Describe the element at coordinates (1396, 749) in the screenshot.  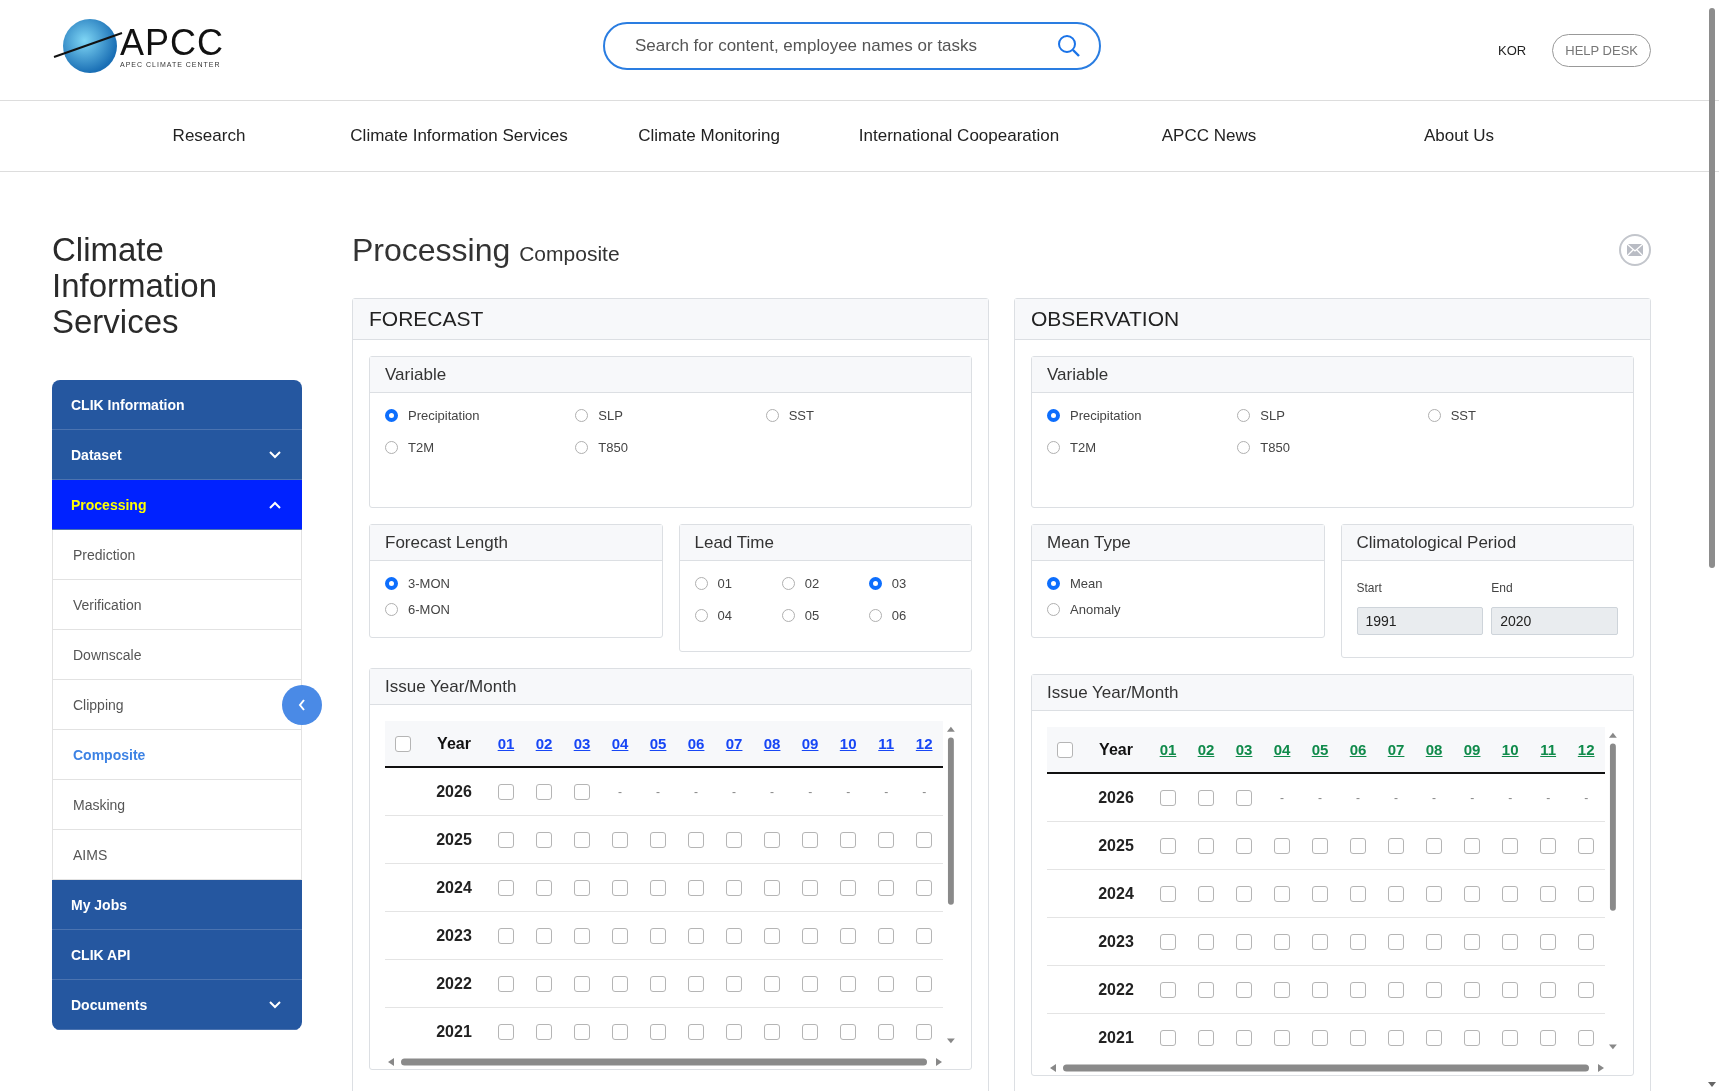
I see `month-link: 07` at that location.